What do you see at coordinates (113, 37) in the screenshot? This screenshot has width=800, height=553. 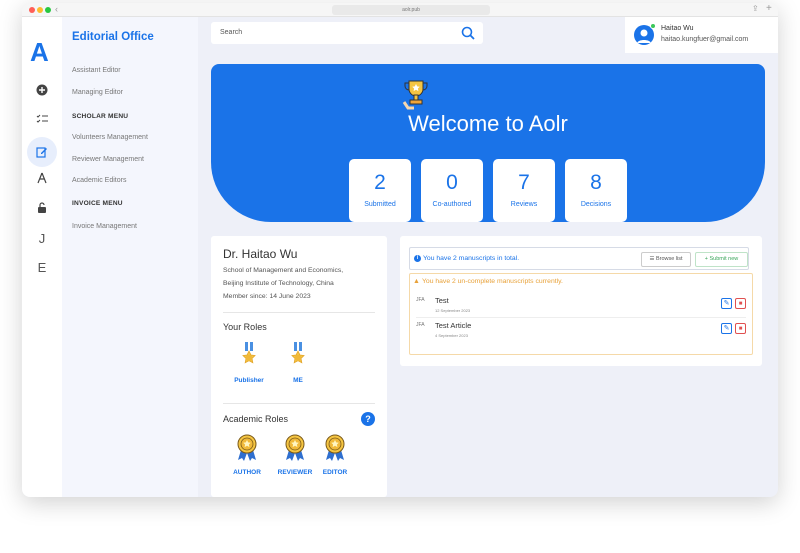 I see `sidebar-title: Editorial Office` at bounding box center [113, 37].